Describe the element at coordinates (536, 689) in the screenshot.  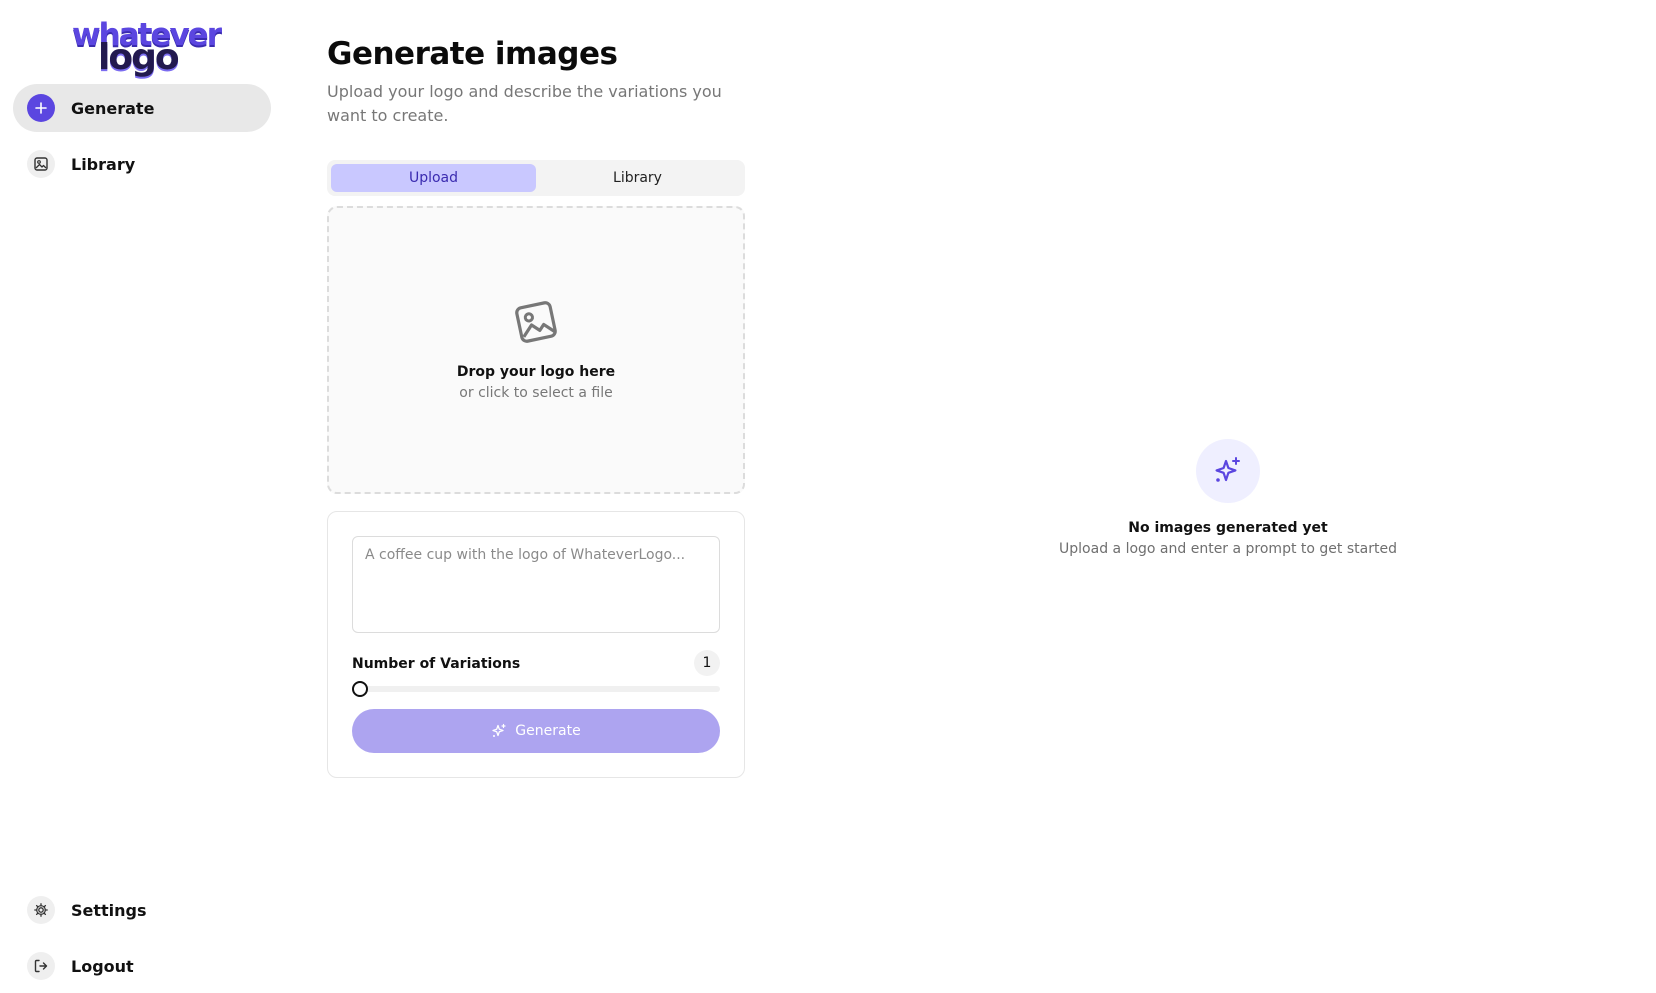
I see `variations-slider-track` at that location.